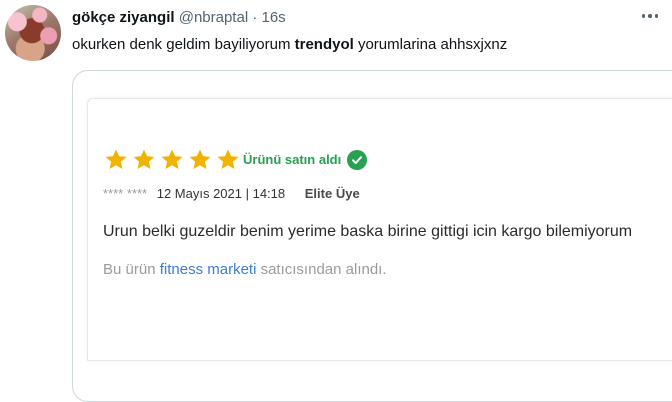  Describe the element at coordinates (125, 193) in the screenshot. I see `reviewer-name: **** ****` at that location.